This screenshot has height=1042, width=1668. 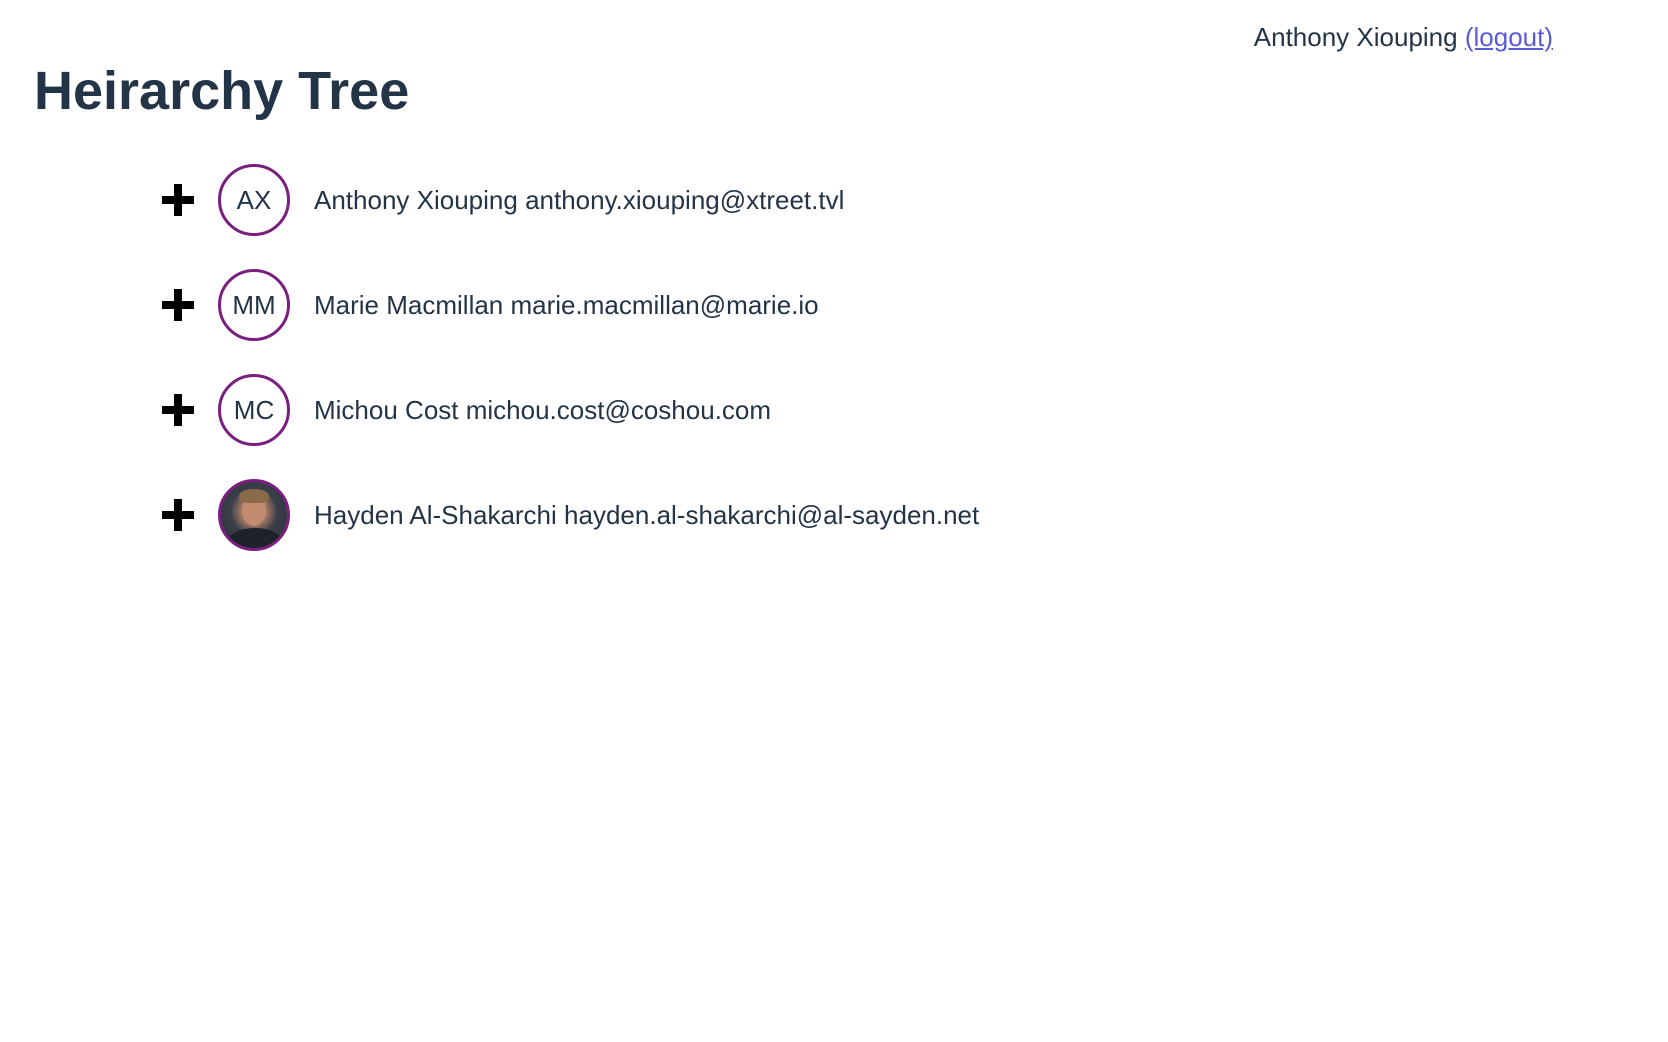 I want to click on photo-shoulders, so click(x=255, y=538).